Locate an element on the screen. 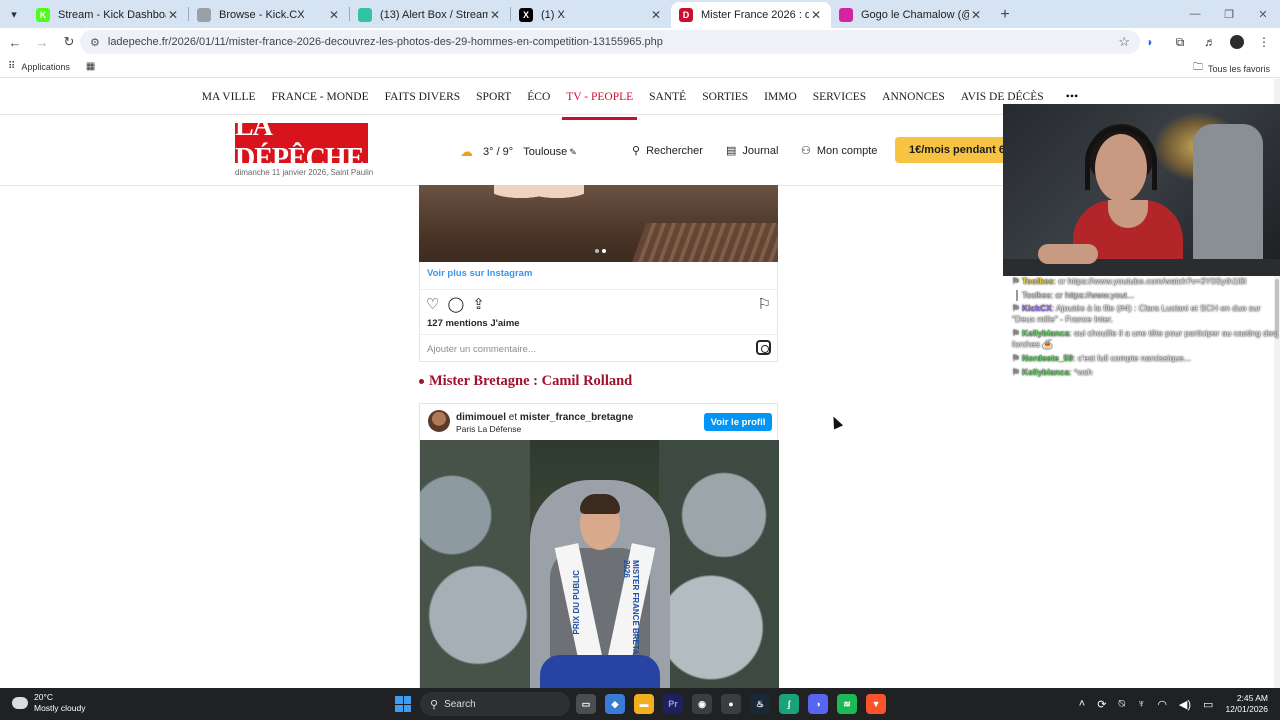  journal-link: ▤ Journal is located at coordinates (752, 151).